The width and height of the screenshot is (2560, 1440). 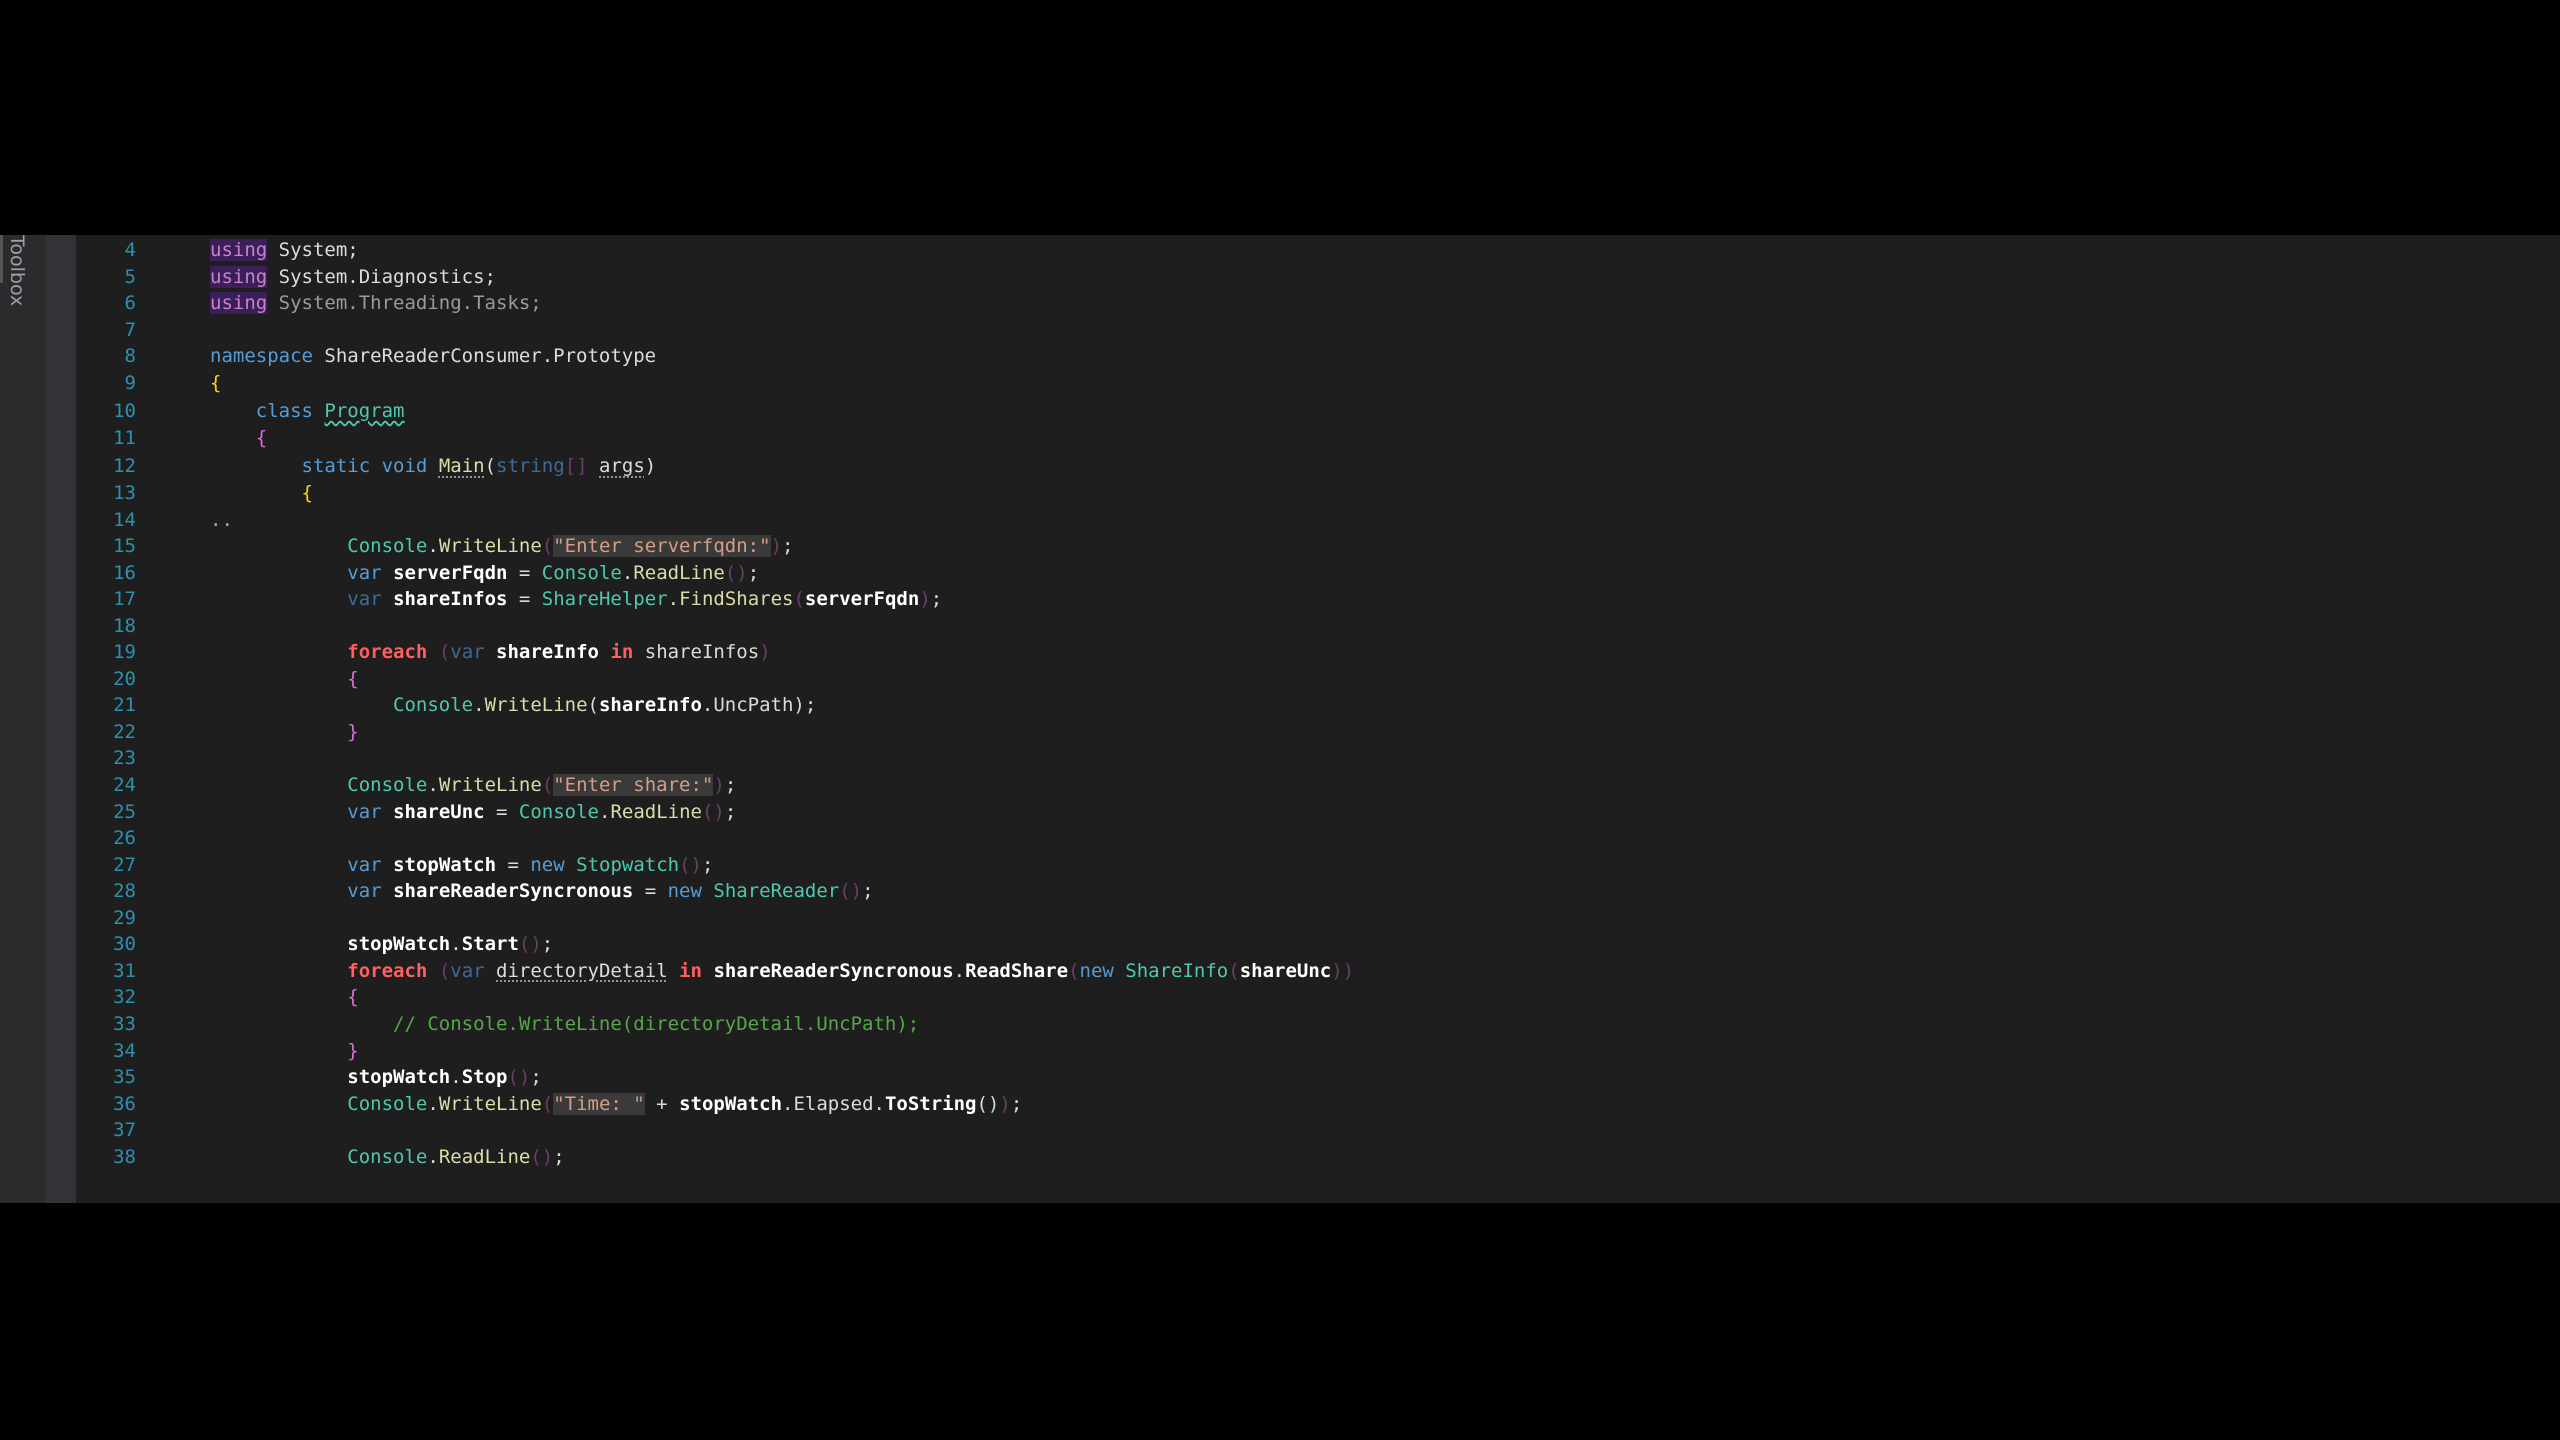 I want to click on line-number: 4, so click(x=130, y=250).